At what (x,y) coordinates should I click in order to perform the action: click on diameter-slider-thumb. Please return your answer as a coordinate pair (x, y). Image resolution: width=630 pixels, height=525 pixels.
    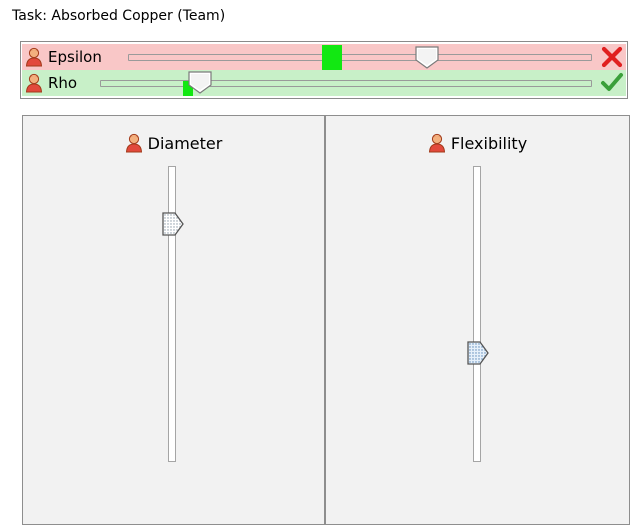
    Looking at the image, I should click on (173, 224).